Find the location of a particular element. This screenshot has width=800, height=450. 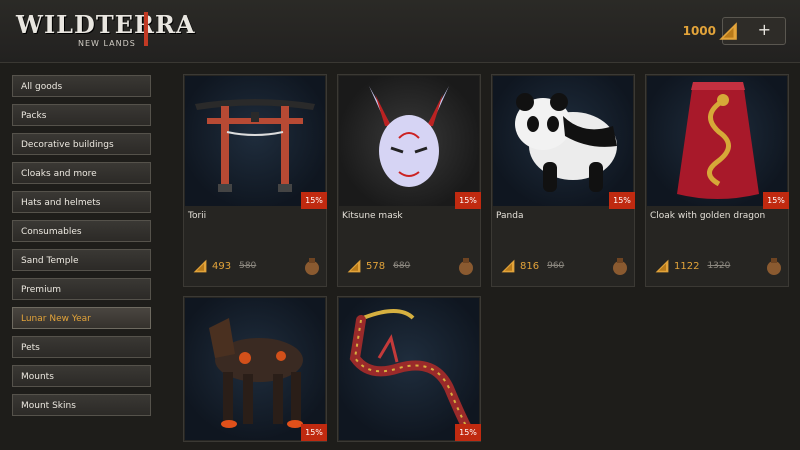

product-card: 15% Kitsune mask 578 680 is located at coordinates (409, 180).